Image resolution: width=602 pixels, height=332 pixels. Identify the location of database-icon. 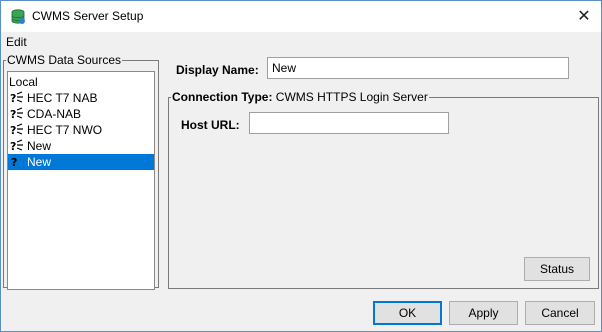
(18, 16).